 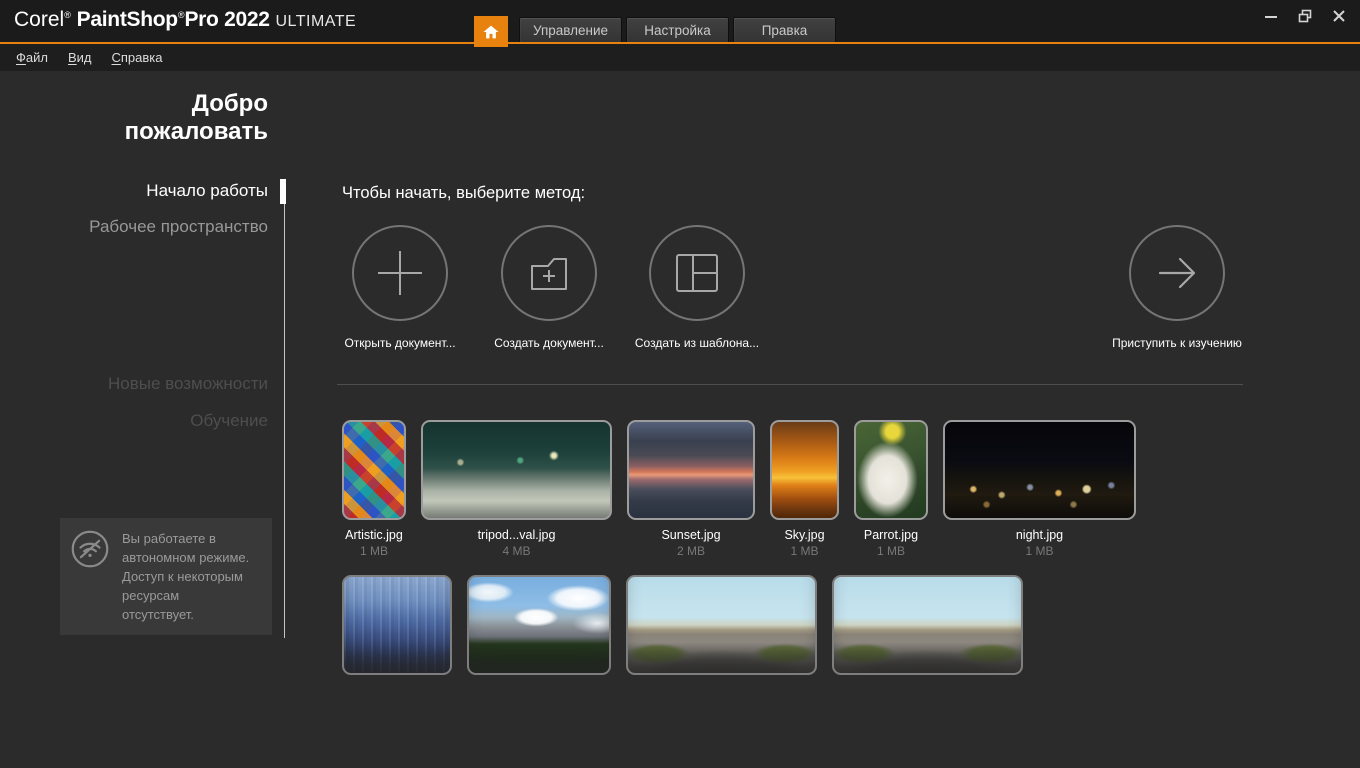 I want to click on recent-file-name: Sunset.jpg, so click(x=691, y=535).